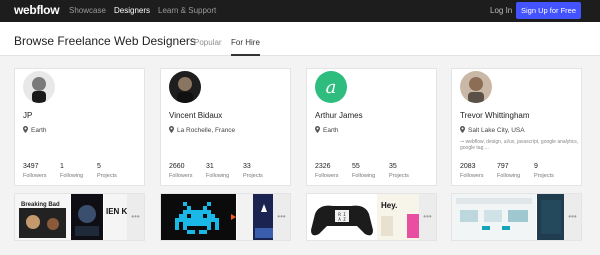  I want to click on project-thumbnails: Breaking Bad IEN KAL •••, so click(79, 217).